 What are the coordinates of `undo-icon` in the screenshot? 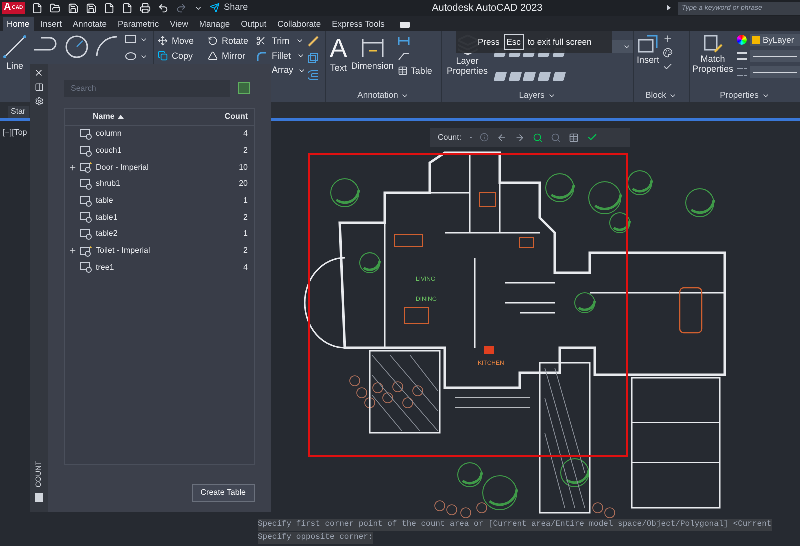 It's located at (164, 8).